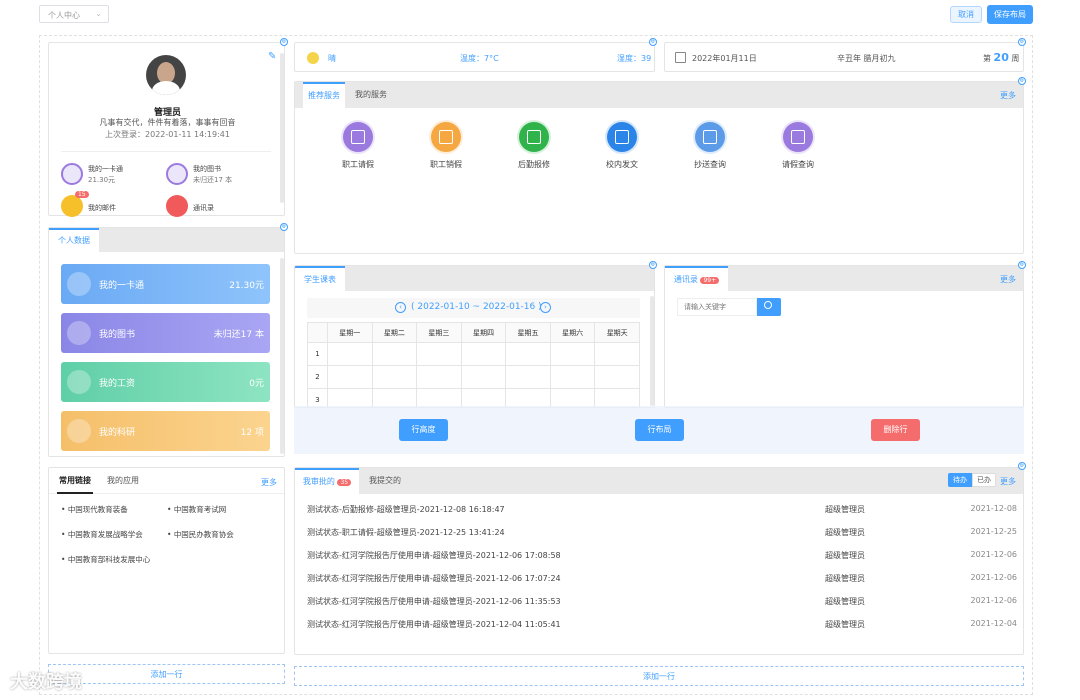  Describe the element at coordinates (717, 307) in the screenshot. I see `contacts-search-input` at that location.